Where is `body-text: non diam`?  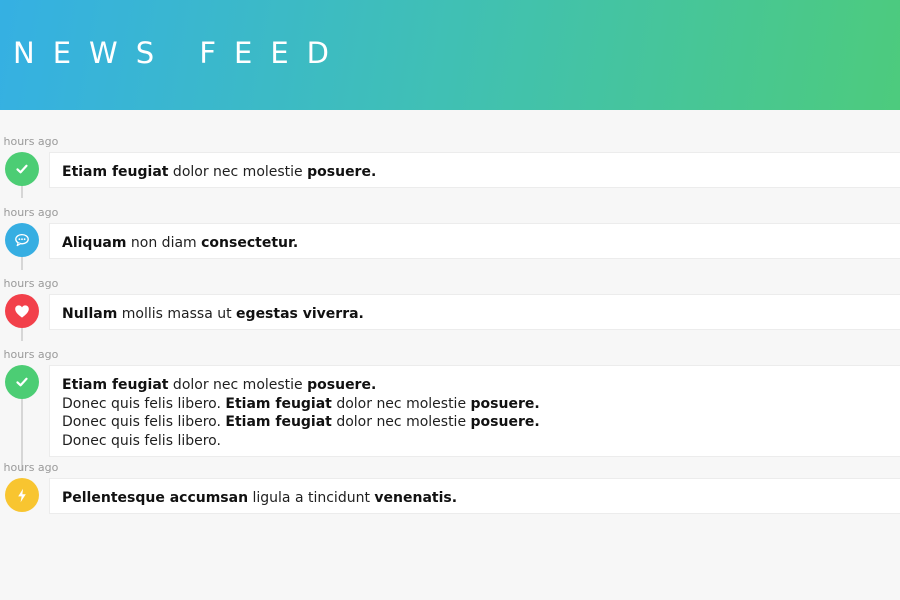 body-text: non diam is located at coordinates (164, 243).